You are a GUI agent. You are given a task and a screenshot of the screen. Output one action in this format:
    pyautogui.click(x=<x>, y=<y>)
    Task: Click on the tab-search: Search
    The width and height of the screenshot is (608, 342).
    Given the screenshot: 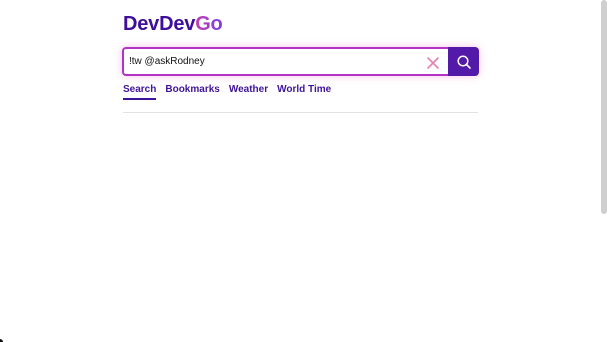 What is the action you would take?
    pyautogui.click(x=140, y=92)
    